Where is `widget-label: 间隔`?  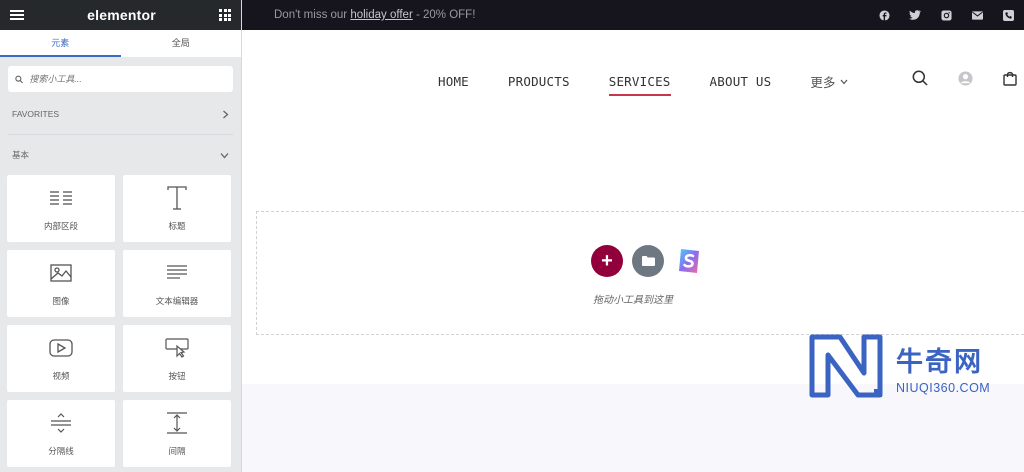
widget-label: 间隔 is located at coordinates (177, 450).